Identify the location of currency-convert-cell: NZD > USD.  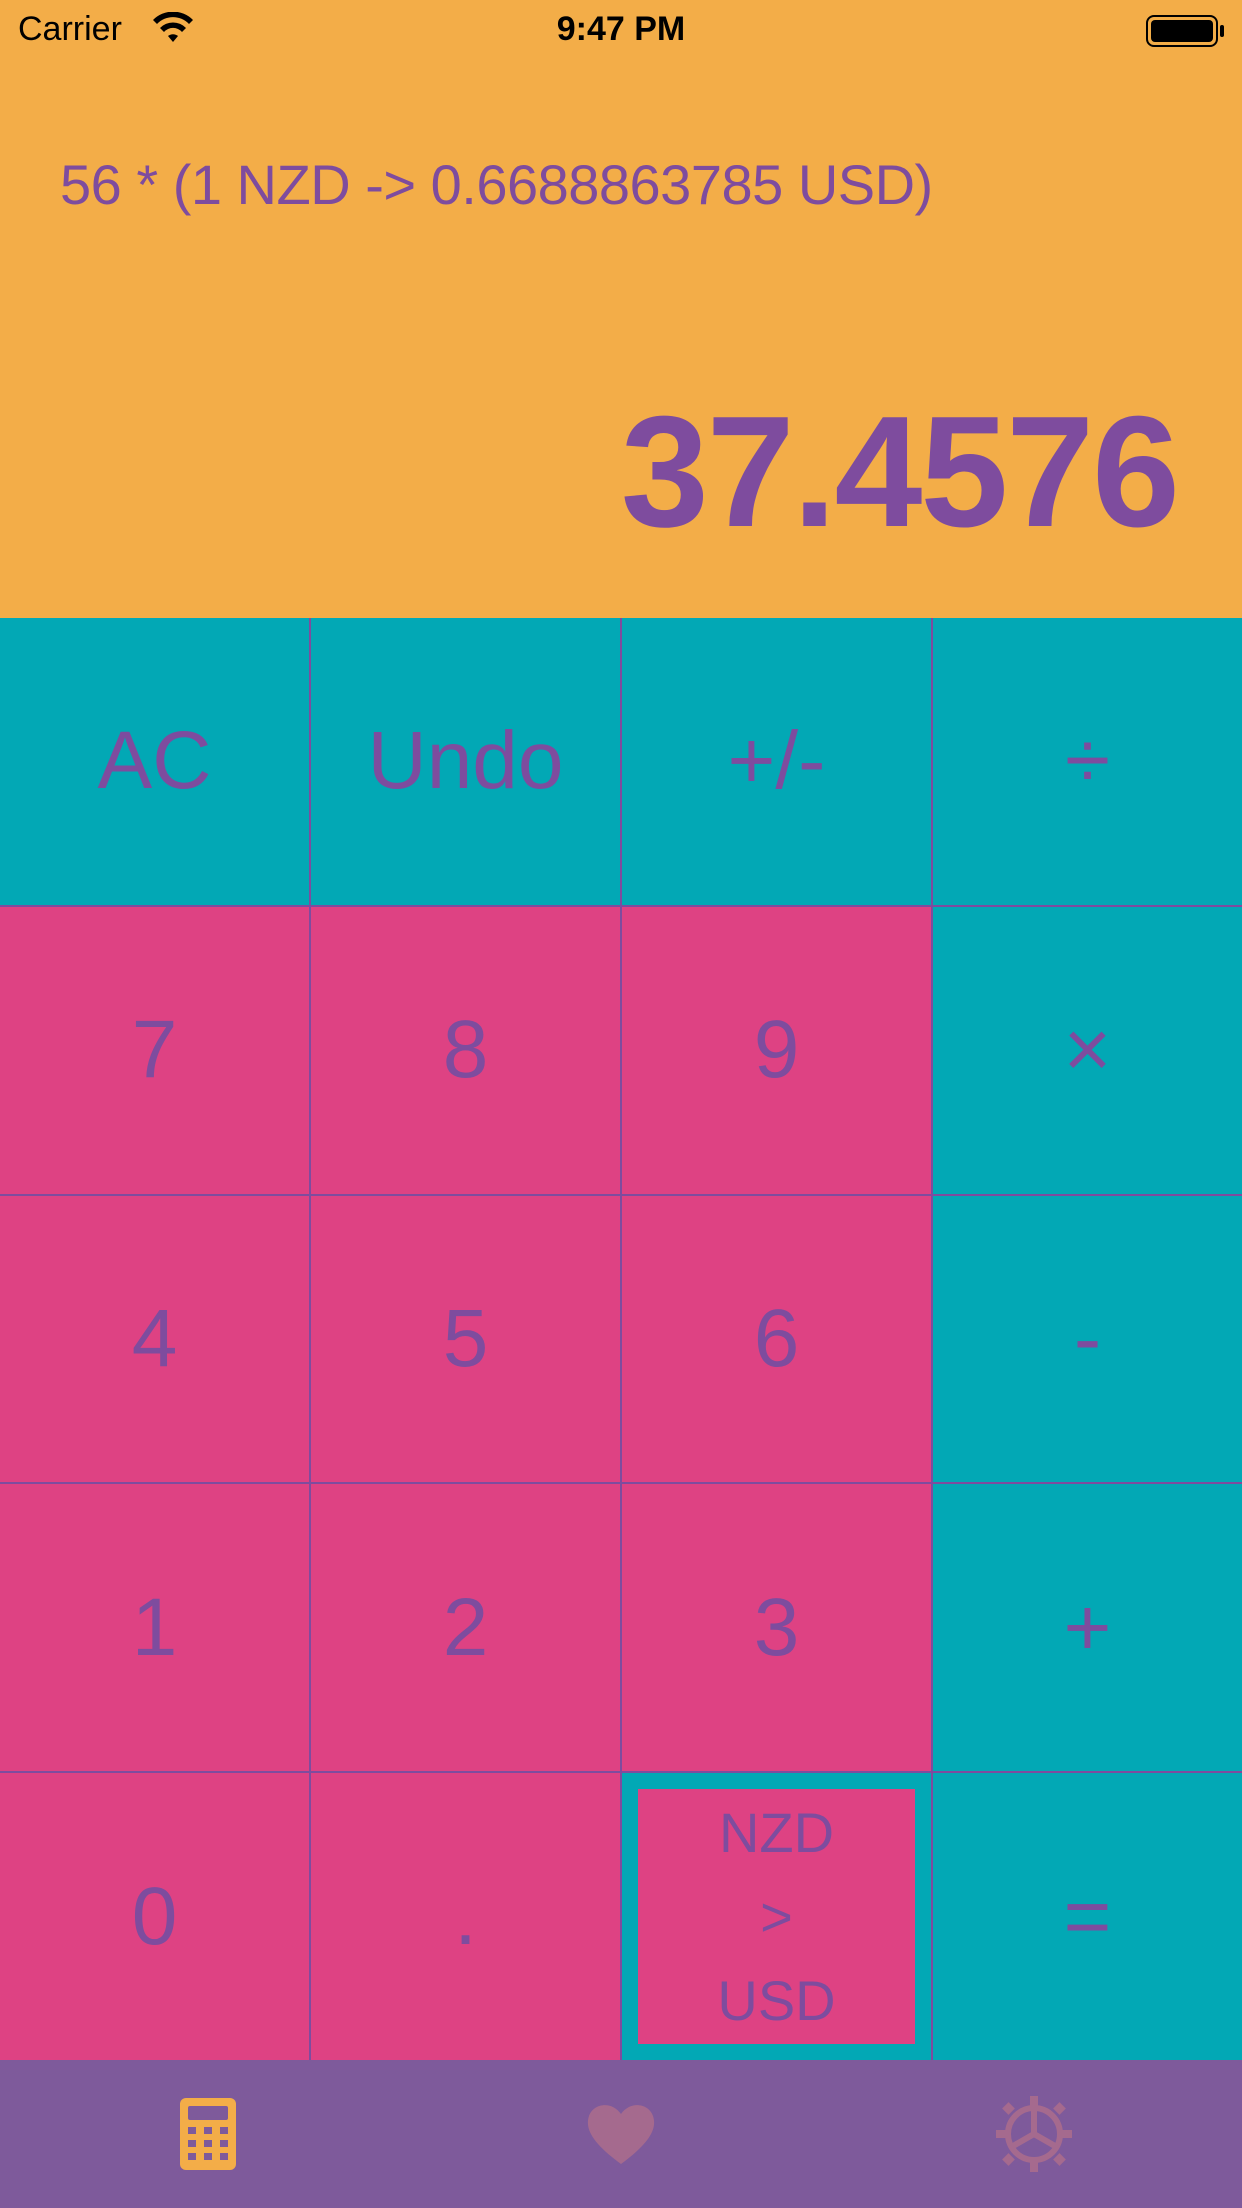
(776, 1916).